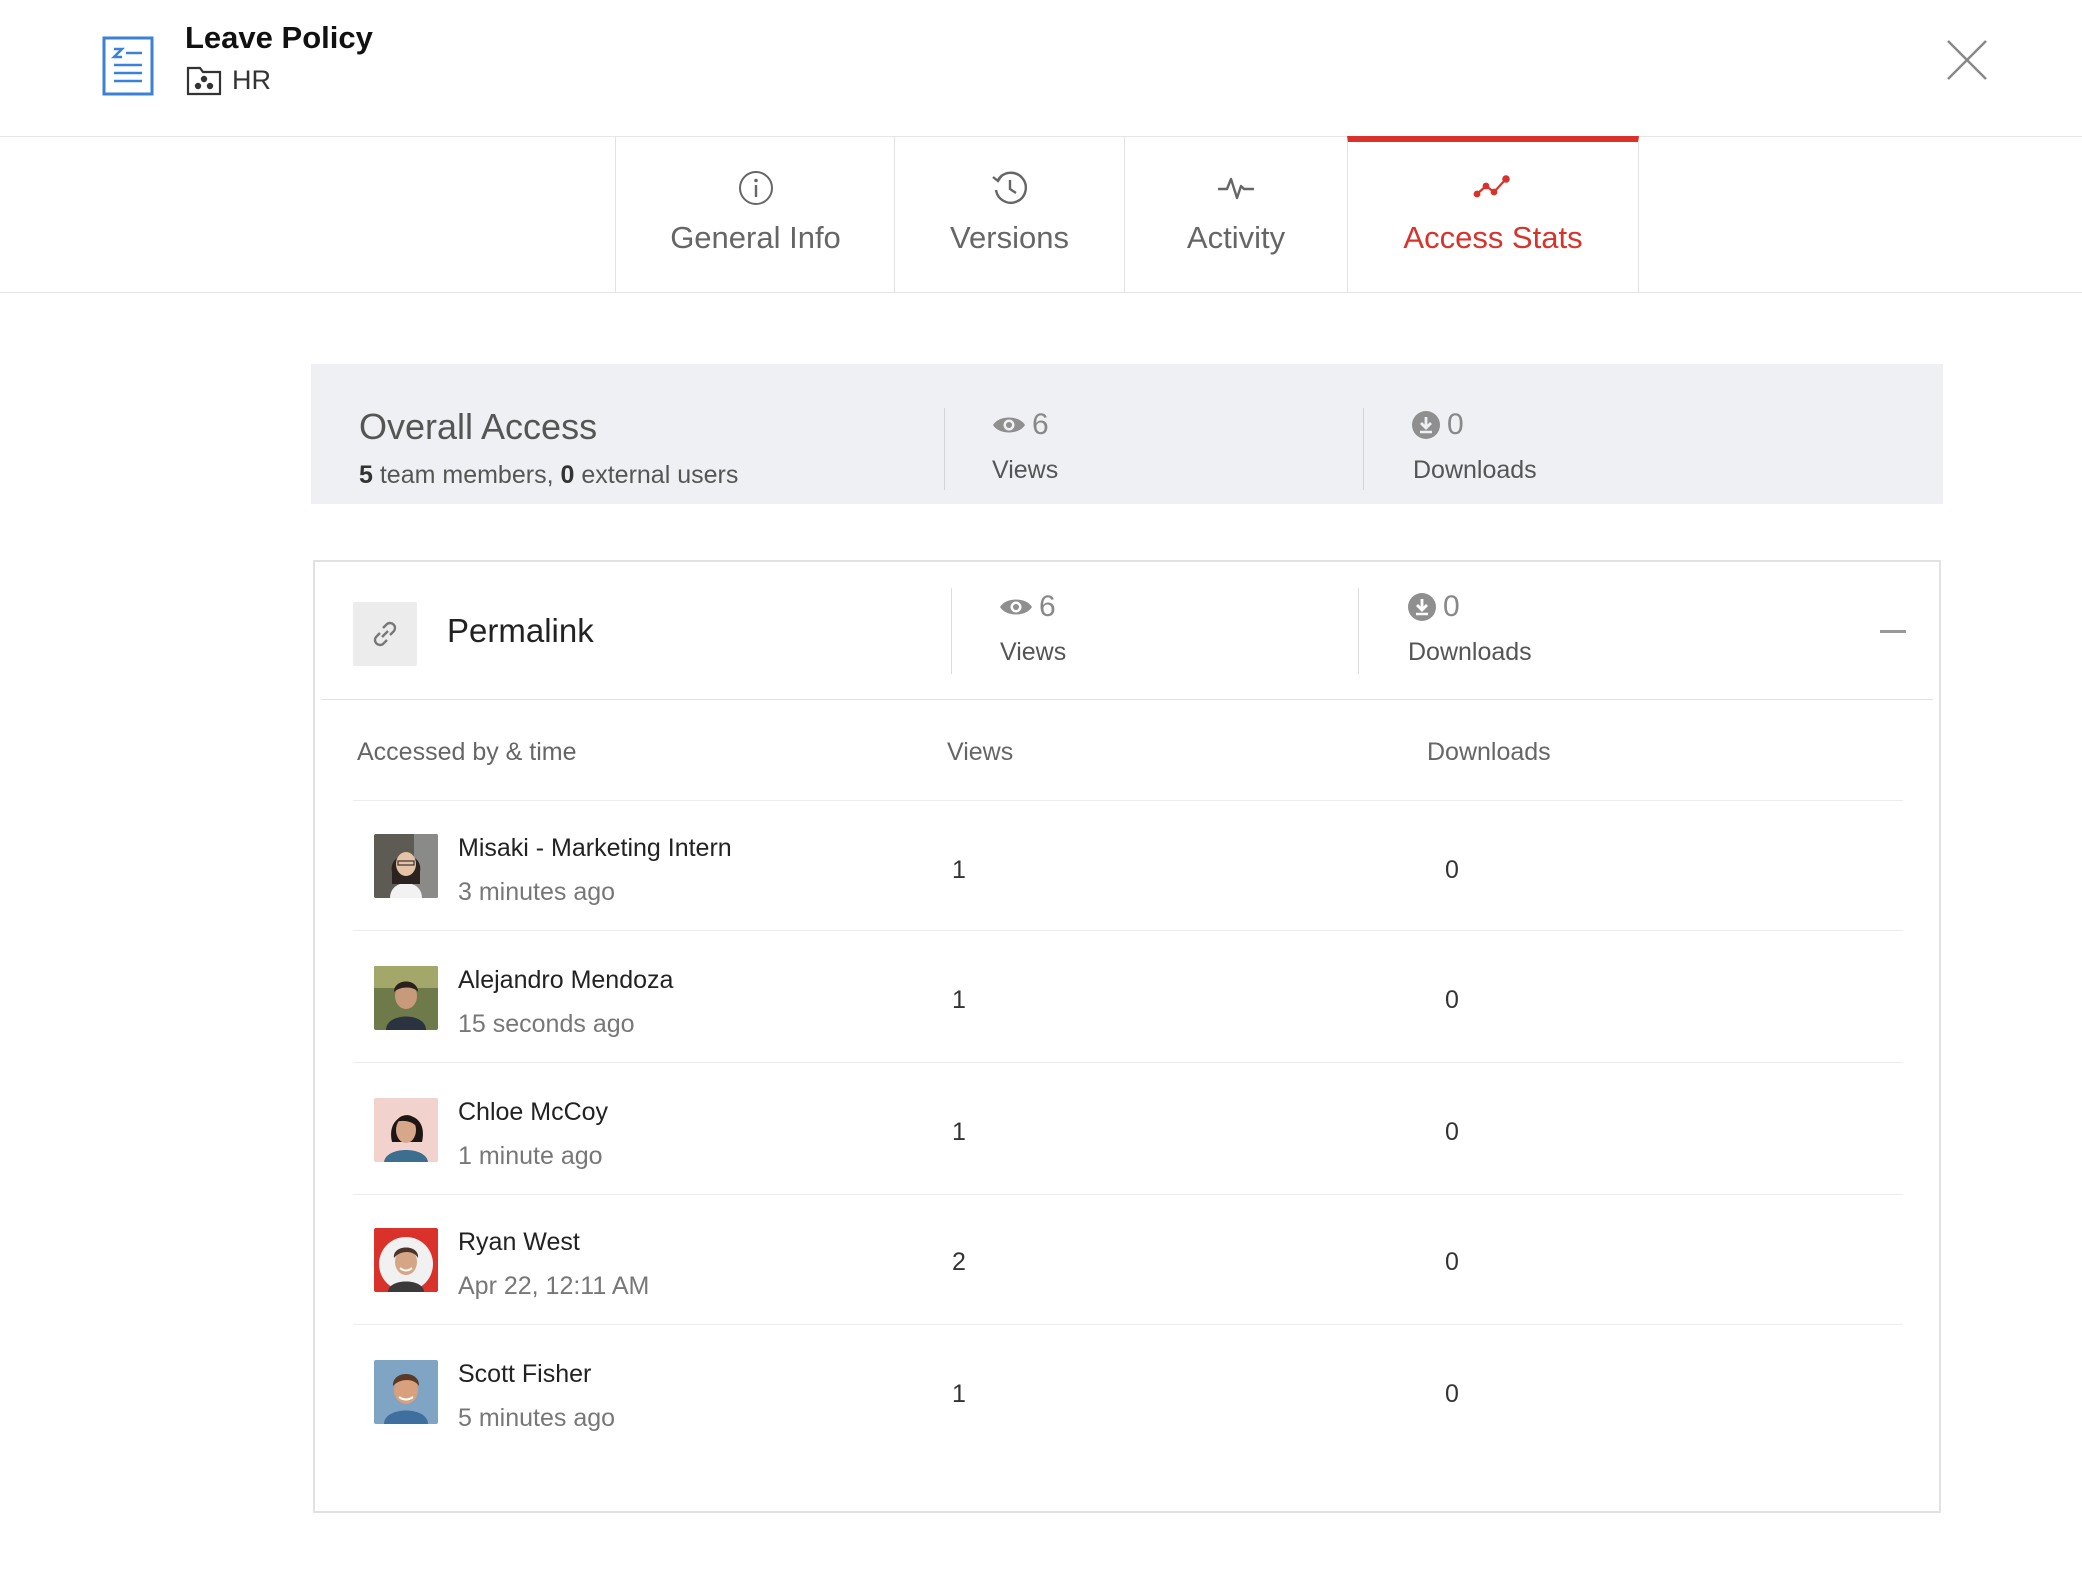  Describe the element at coordinates (1025, 470) in the screenshot. I see `overall-views-label: Views` at that location.